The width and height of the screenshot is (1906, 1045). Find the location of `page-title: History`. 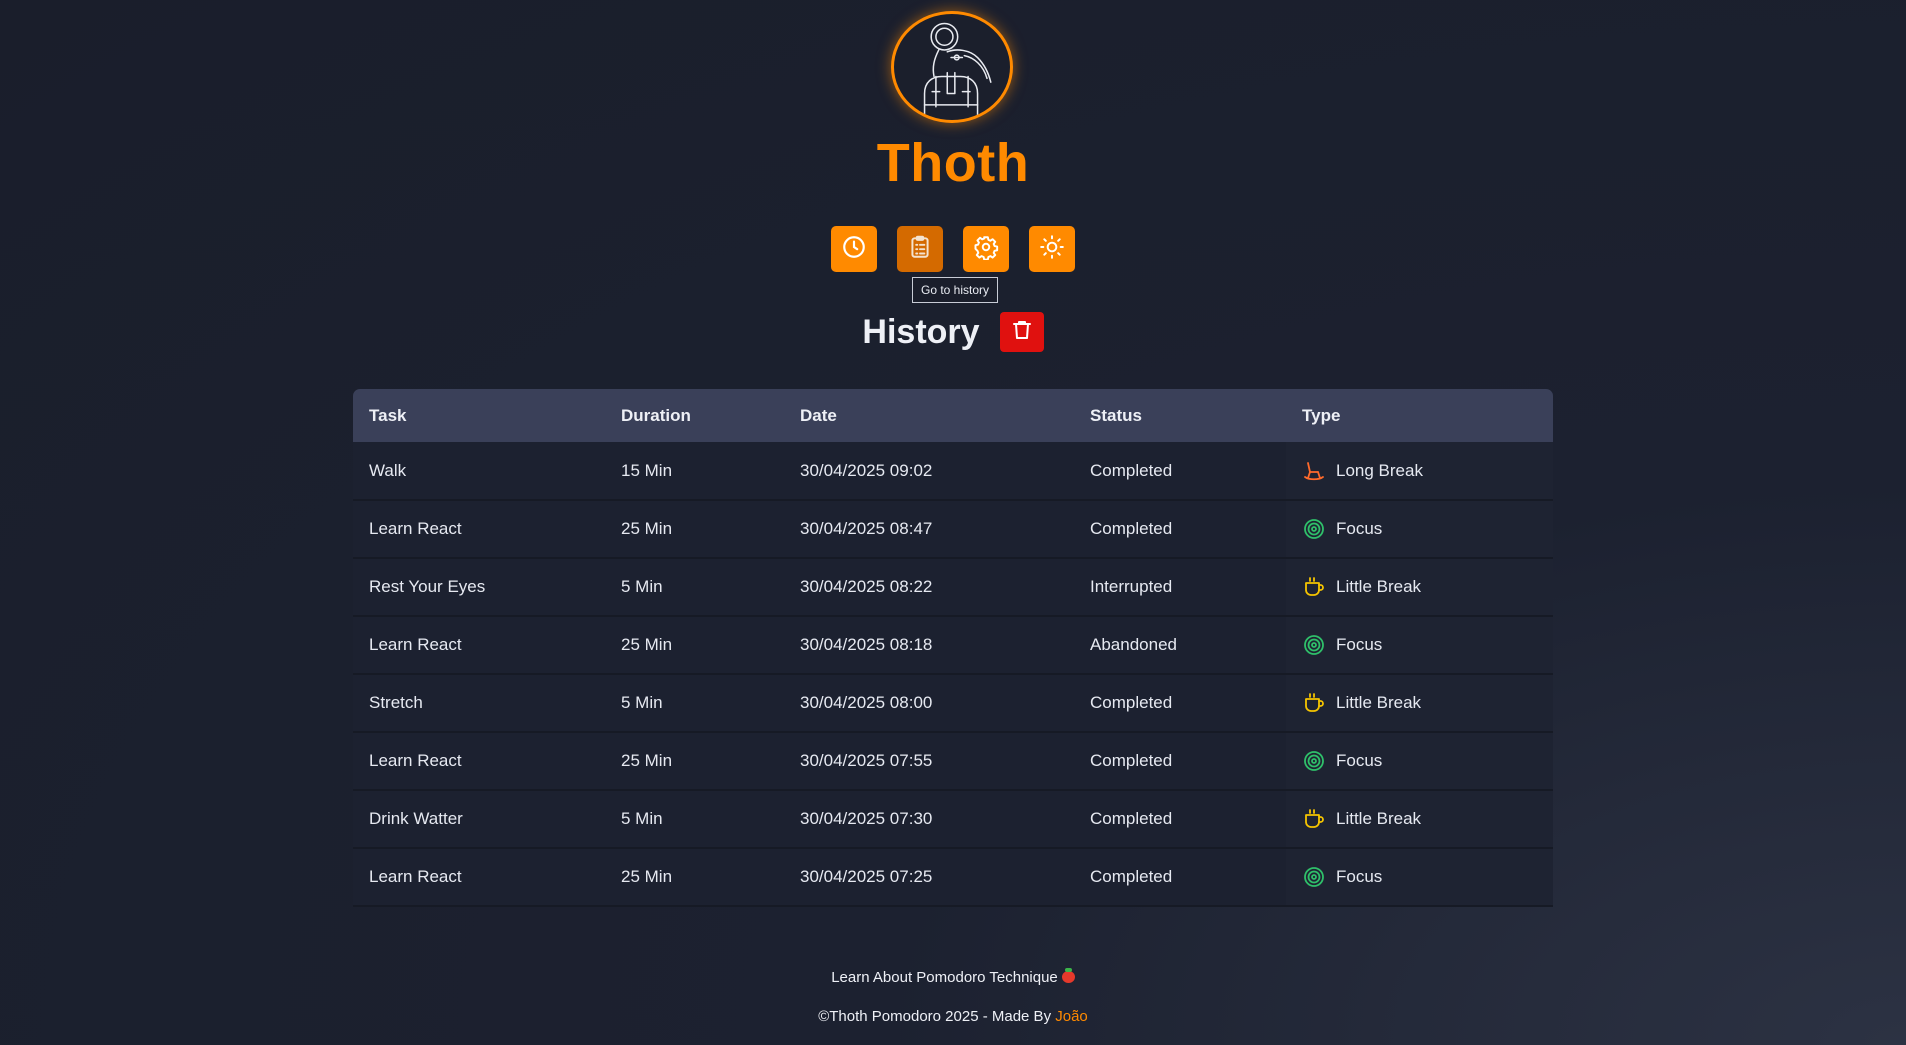

page-title: History is located at coordinates (921, 331).